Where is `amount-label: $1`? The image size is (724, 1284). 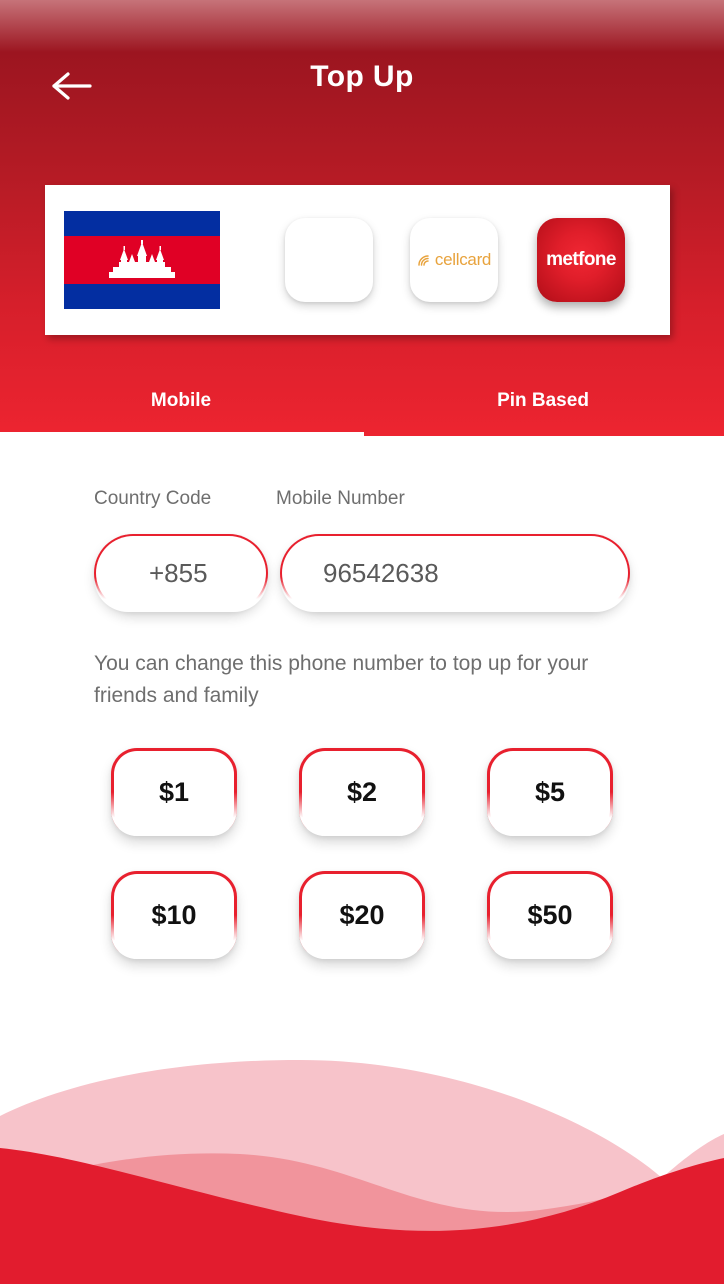
amount-label: $1 is located at coordinates (174, 791).